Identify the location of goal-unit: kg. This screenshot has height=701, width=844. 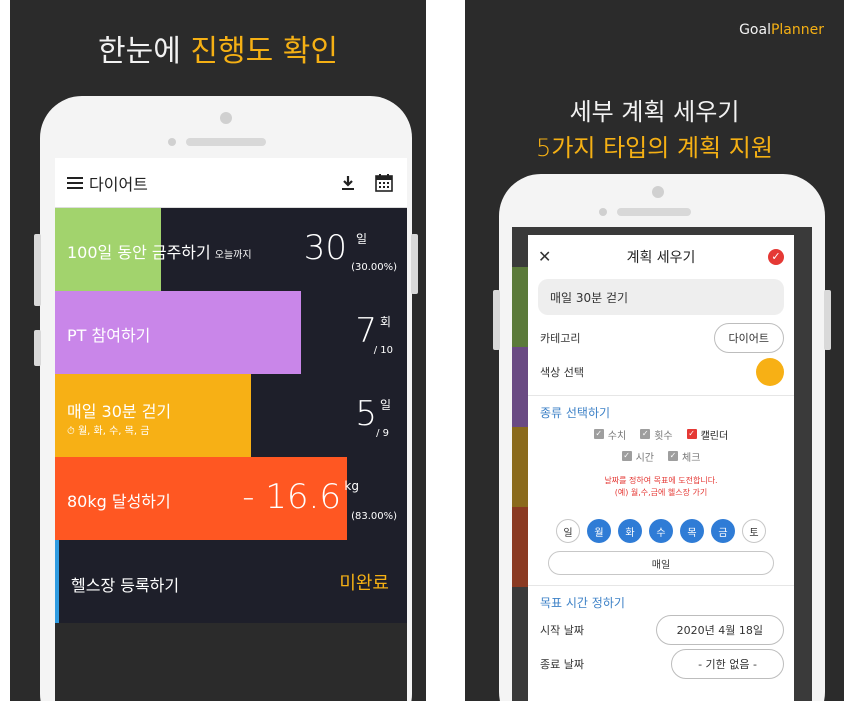
(351, 486).